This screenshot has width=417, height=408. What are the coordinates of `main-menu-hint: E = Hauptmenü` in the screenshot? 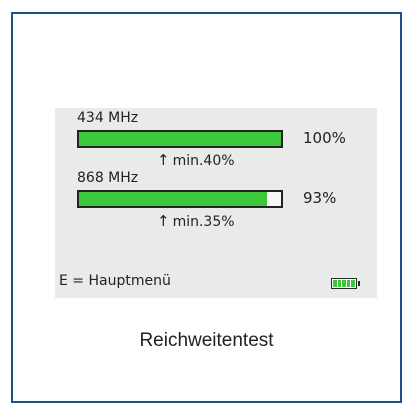 It's located at (115, 281).